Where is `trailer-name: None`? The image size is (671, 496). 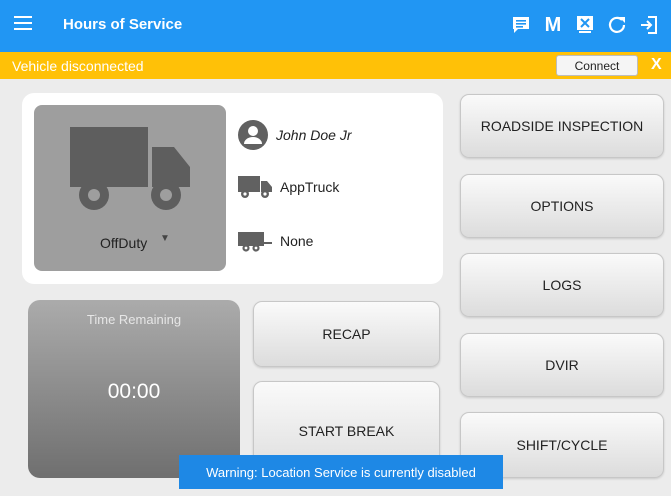 trailer-name: None is located at coordinates (297, 241).